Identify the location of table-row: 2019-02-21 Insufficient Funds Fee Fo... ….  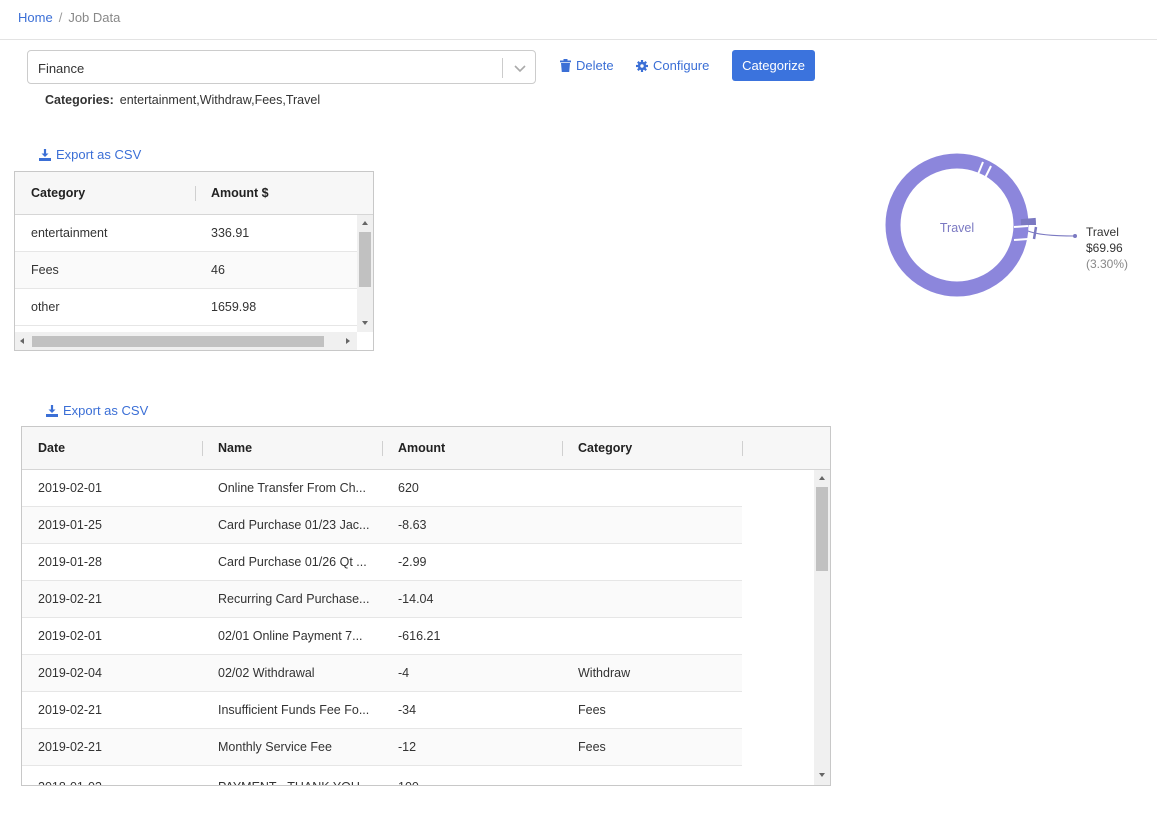
(382, 710).